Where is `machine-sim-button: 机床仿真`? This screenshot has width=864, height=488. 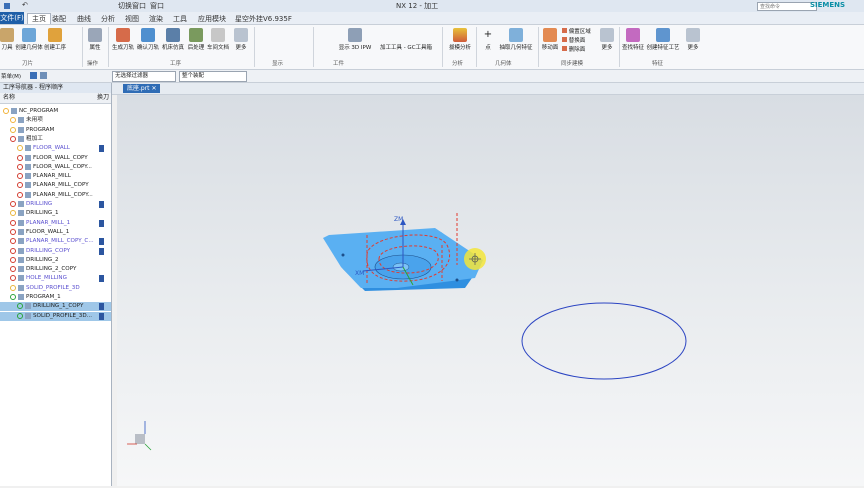
machine-sim-button: 机床仿真 is located at coordinates (173, 39).